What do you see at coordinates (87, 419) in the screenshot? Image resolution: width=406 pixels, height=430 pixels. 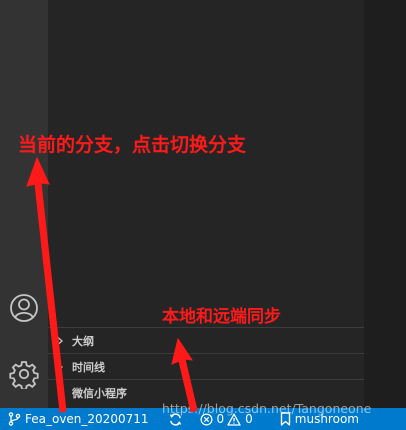 I see `branch-name: Fea_oven_20200711` at bounding box center [87, 419].